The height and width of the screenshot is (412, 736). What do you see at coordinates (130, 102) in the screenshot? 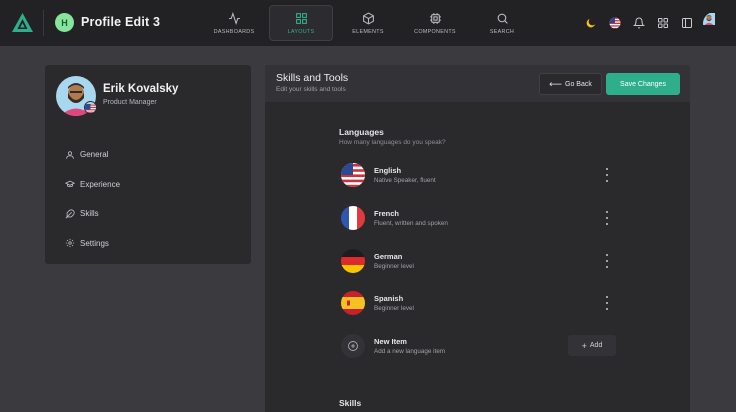
I see `profile-role: Product Manager` at bounding box center [130, 102].